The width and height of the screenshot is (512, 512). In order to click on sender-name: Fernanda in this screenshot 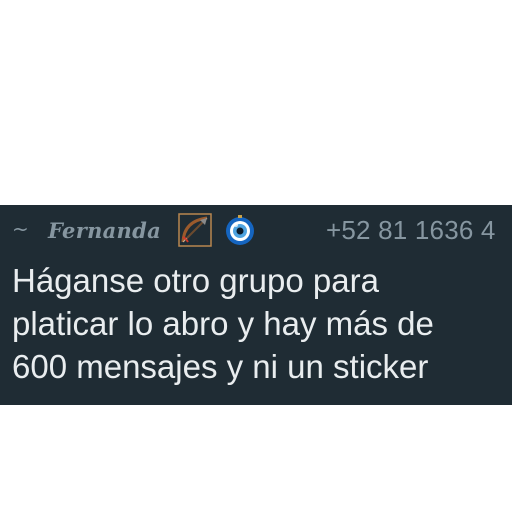, I will do `click(104, 230)`.